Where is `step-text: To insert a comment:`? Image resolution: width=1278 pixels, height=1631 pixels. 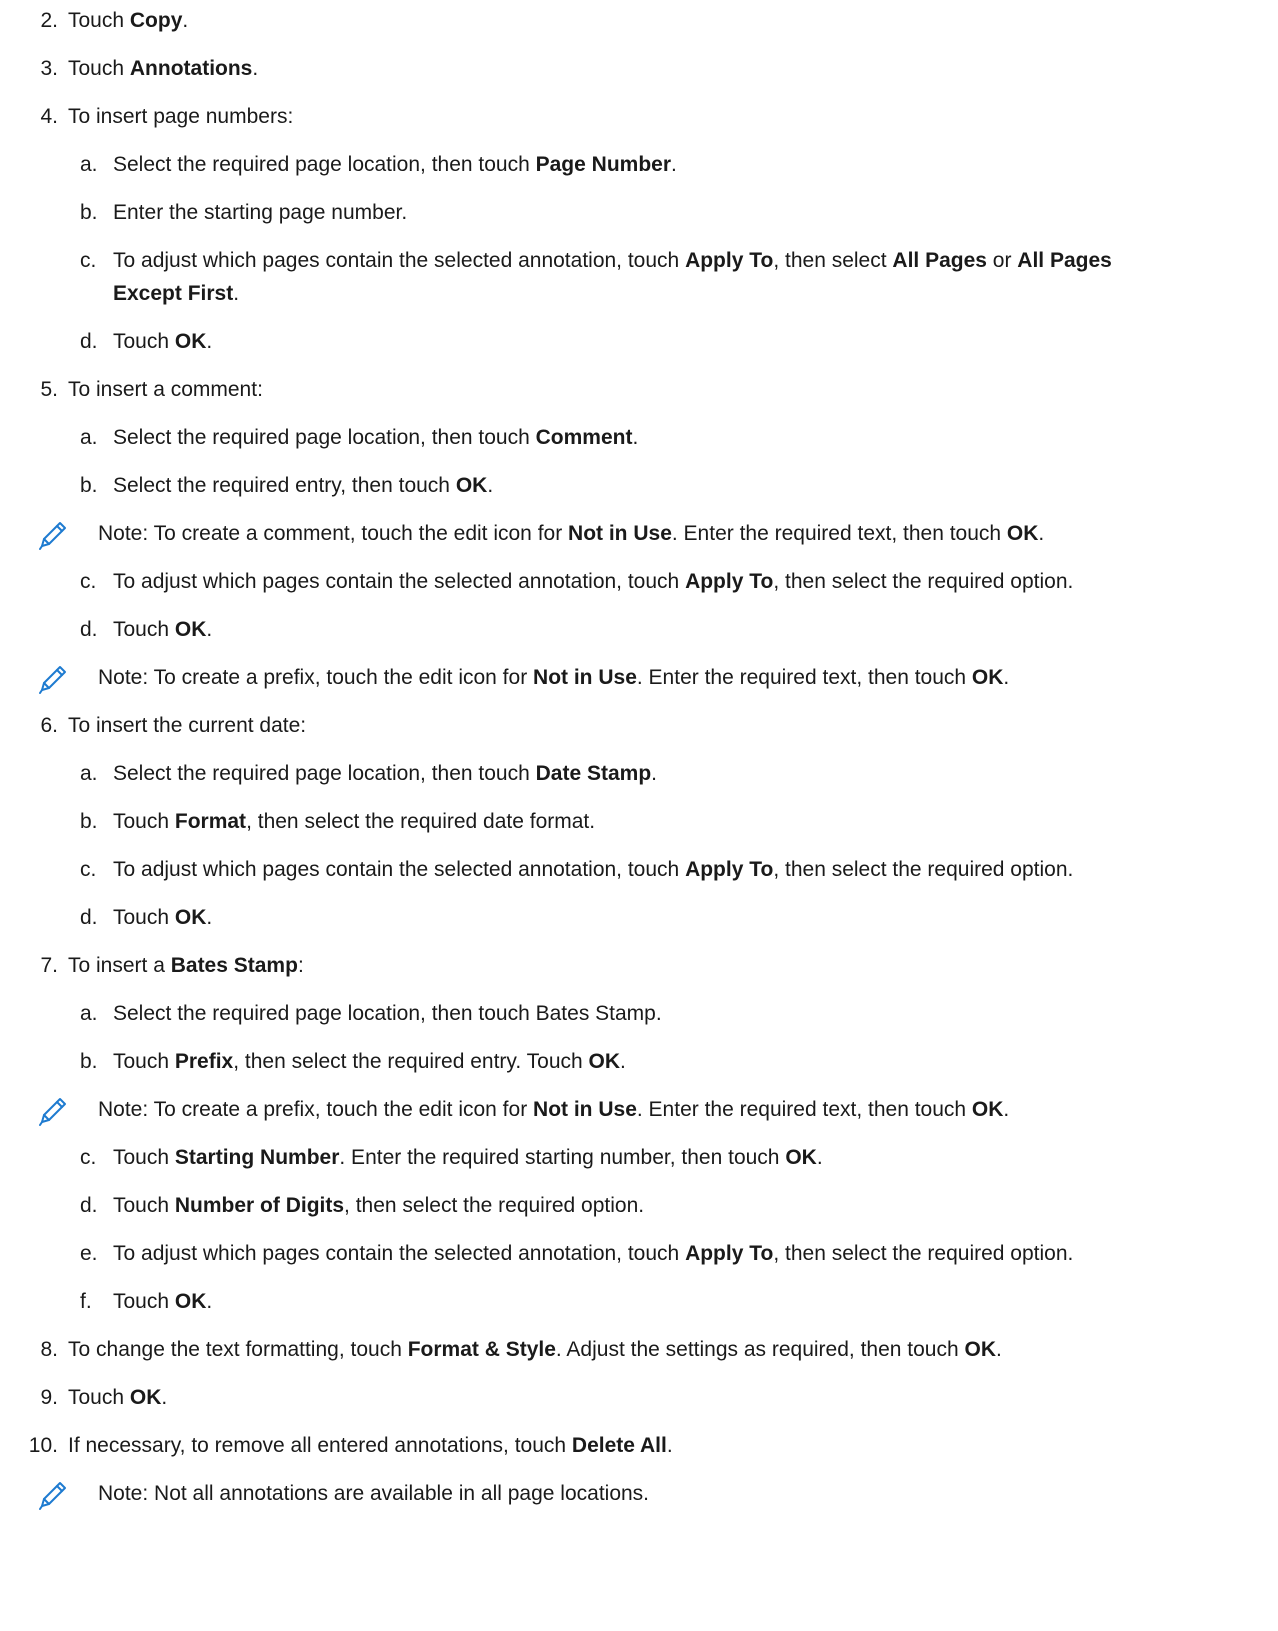 step-text: To insert a comment: is located at coordinates (165, 390).